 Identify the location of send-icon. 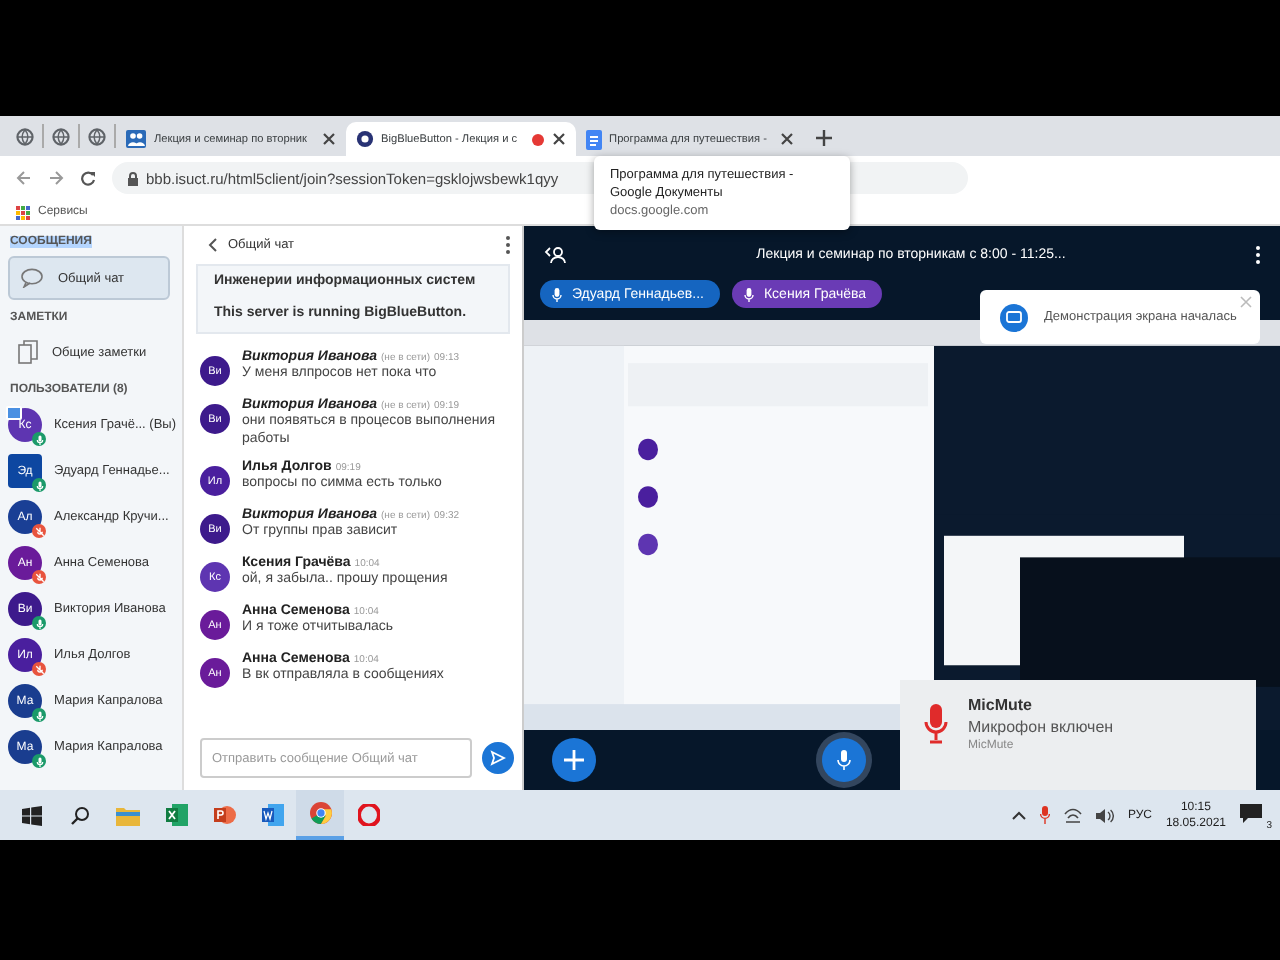
(498, 758).